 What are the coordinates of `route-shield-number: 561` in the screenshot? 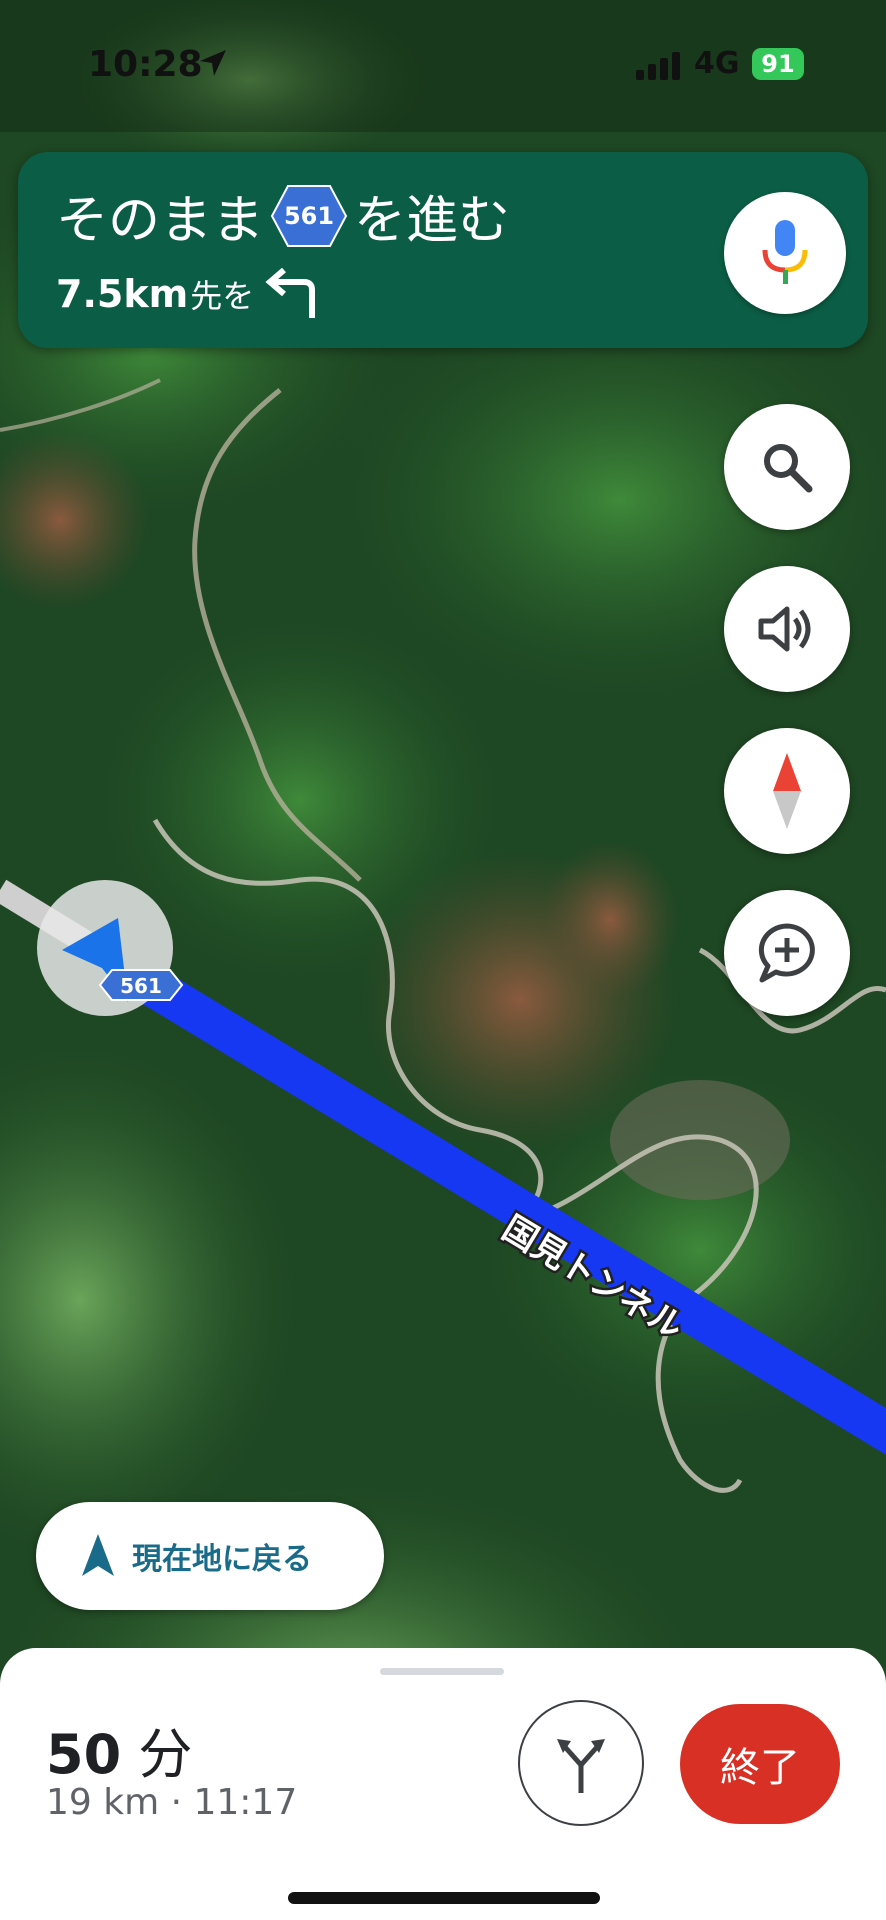 It's located at (309, 215).